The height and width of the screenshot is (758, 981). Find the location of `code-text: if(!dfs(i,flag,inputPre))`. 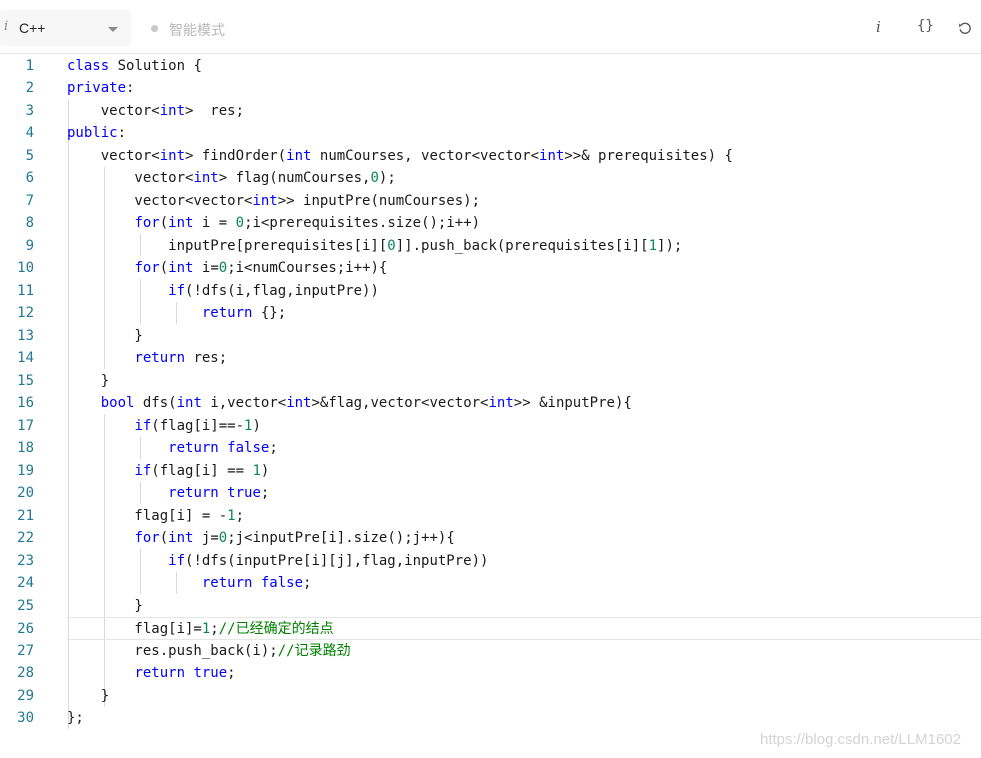

code-text: if(!dfs(i,flag,inputPre)) is located at coordinates (273, 290).